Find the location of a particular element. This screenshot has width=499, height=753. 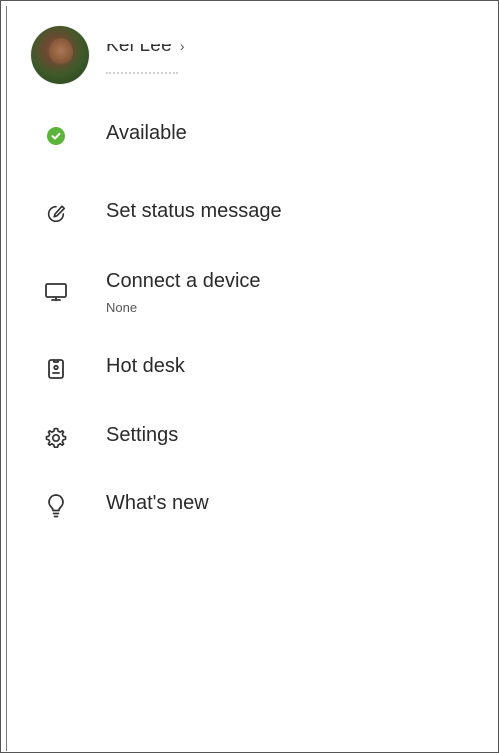

menu-item-set-status-message: Set status message is located at coordinates (252, 214).